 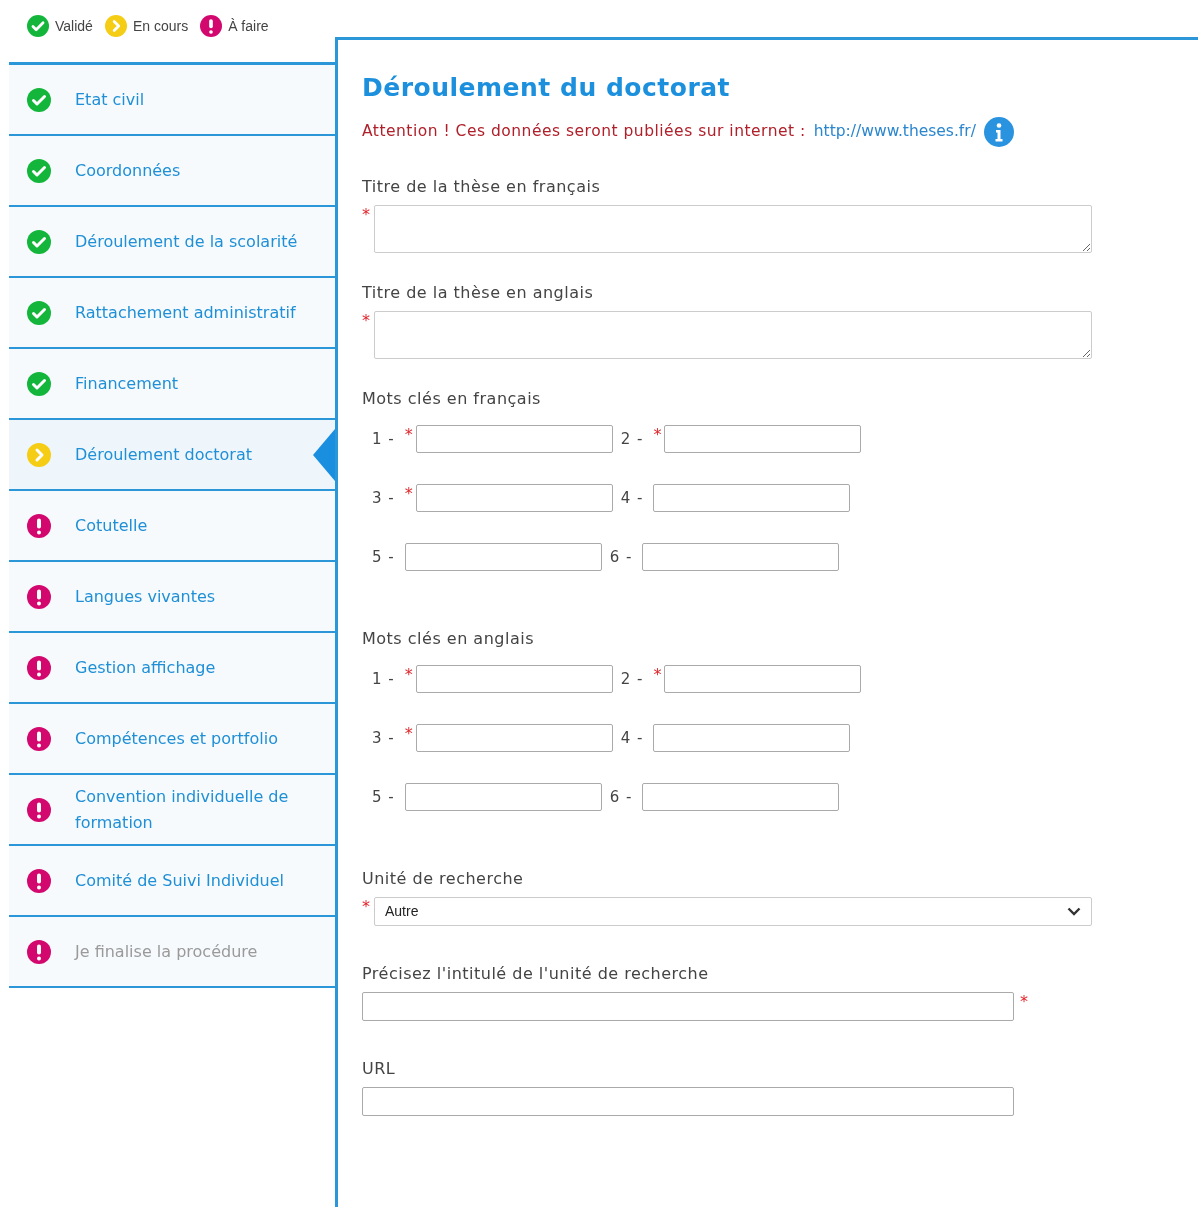 I want to click on sidebar-item: Compétences et portfolio, so click(x=172, y=739).